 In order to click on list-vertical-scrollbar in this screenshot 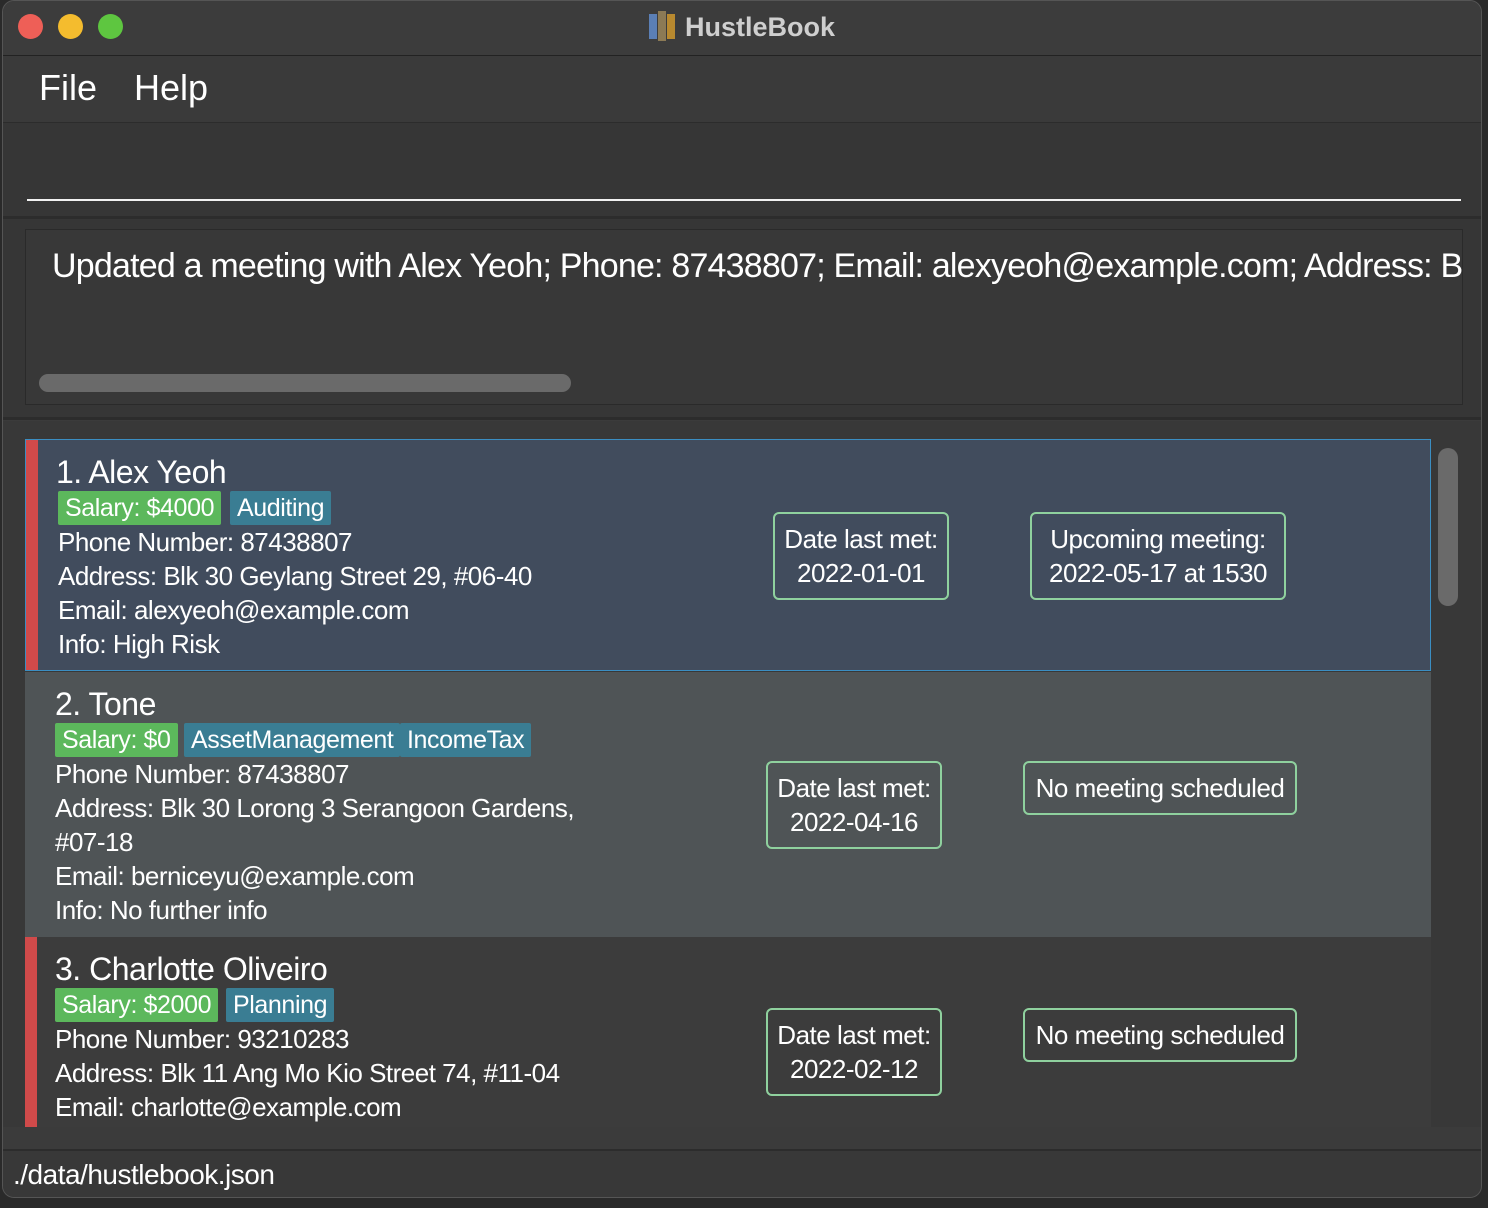, I will do `click(1448, 527)`.